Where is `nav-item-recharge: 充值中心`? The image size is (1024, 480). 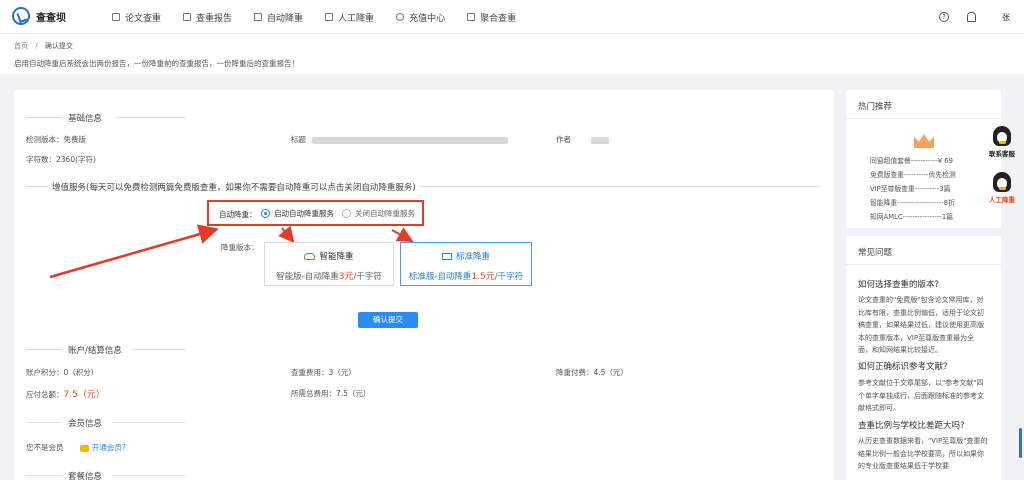 nav-item-recharge: 充值中心 is located at coordinates (420, 17).